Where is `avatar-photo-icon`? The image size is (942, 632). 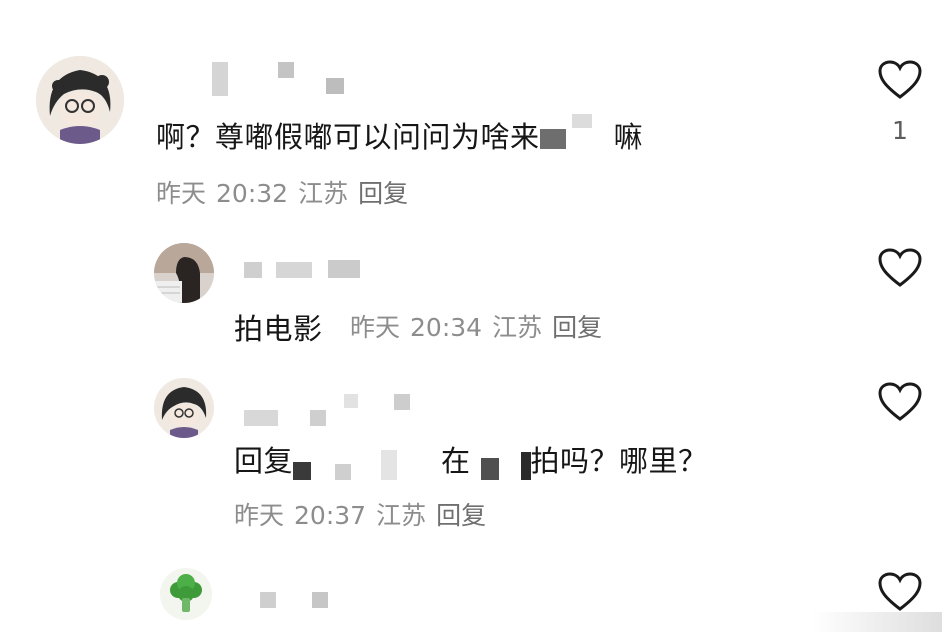
avatar-photo-icon is located at coordinates (184, 273).